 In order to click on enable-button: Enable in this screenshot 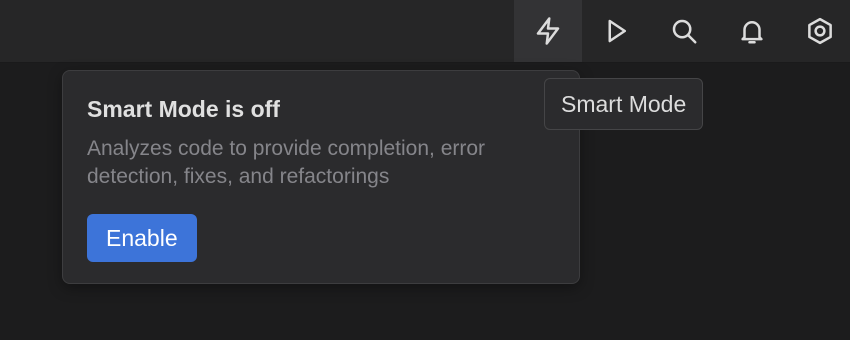, I will do `click(142, 238)`.